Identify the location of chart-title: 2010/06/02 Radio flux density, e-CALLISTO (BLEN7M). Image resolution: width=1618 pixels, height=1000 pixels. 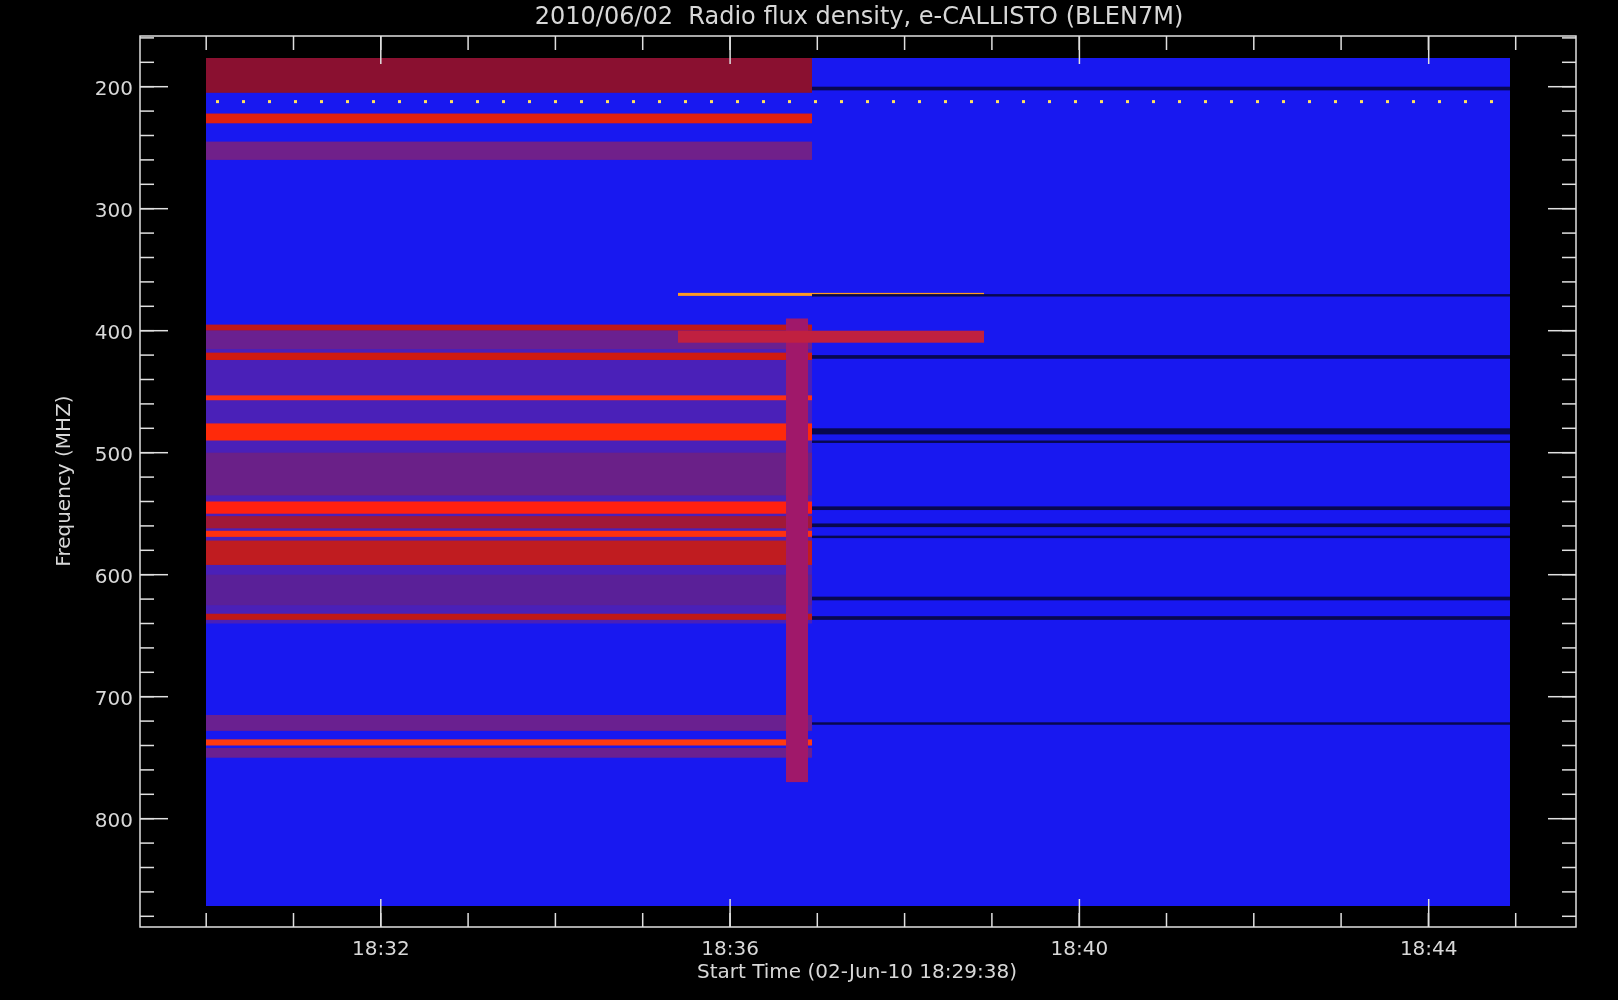
(859, 16).